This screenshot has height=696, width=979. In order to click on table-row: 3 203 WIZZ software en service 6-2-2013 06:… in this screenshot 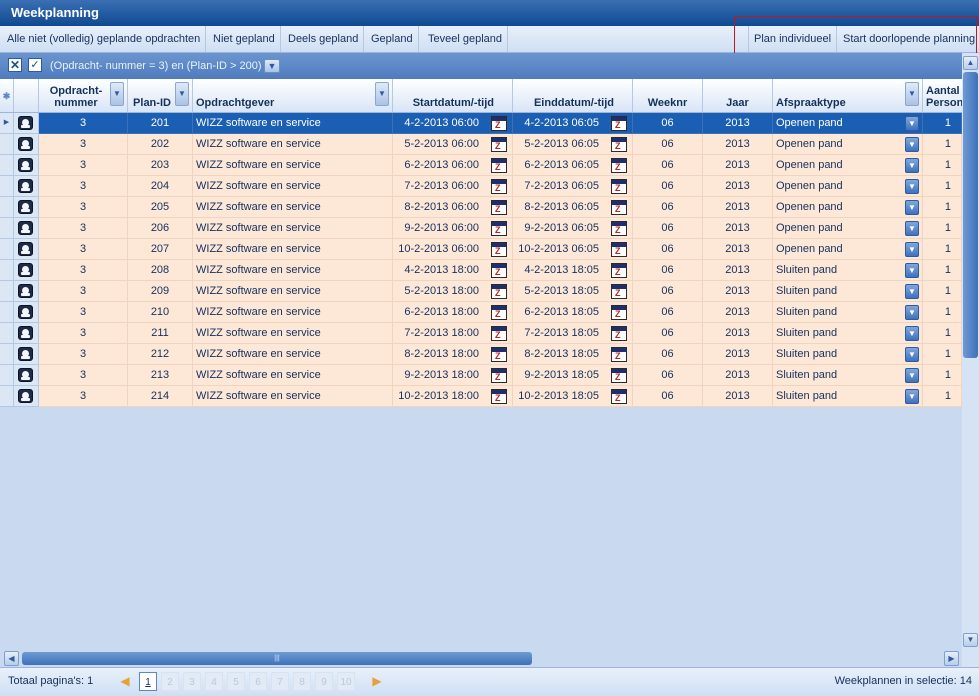, I will do `click(481, 165)`.